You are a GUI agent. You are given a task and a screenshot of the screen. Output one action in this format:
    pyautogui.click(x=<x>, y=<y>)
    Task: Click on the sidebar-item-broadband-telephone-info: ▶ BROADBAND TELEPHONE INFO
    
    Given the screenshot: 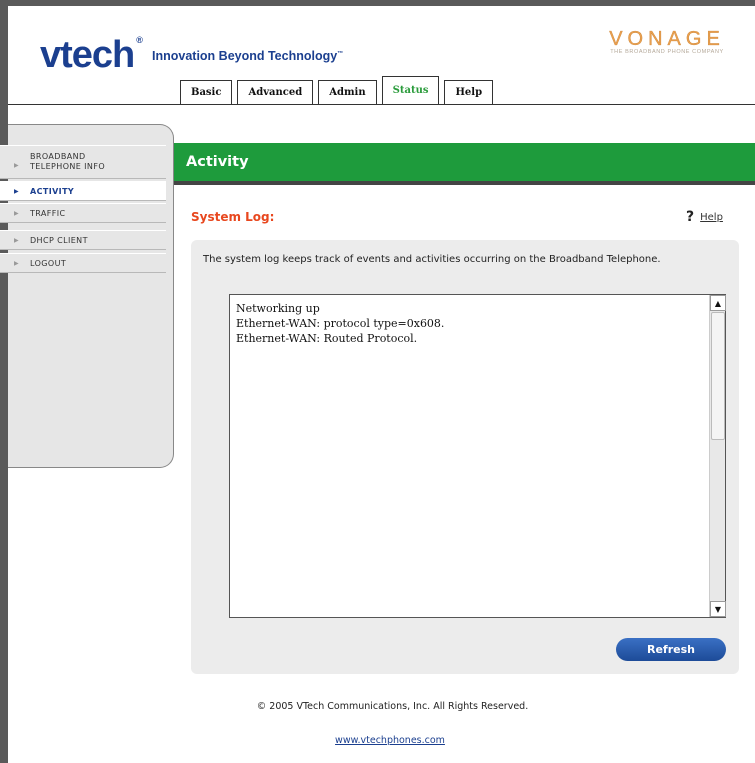 What is the action you would take?
    pyautogui.click(x=83, y=162)
    